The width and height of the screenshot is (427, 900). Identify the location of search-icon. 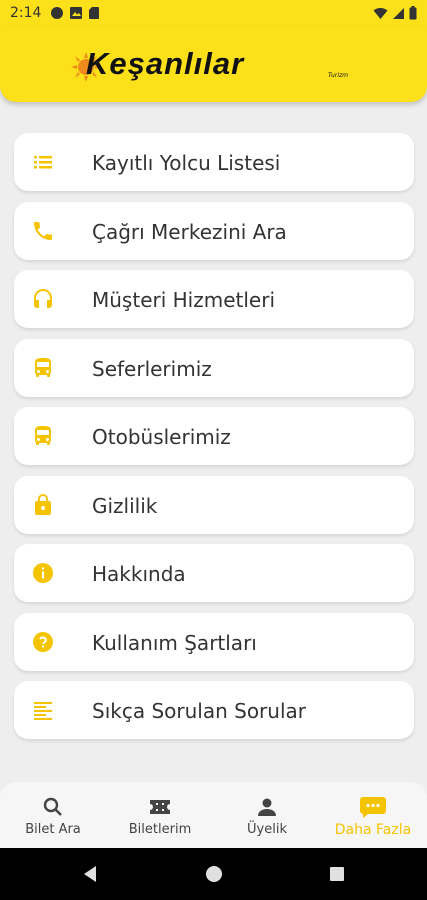
(52, 806).